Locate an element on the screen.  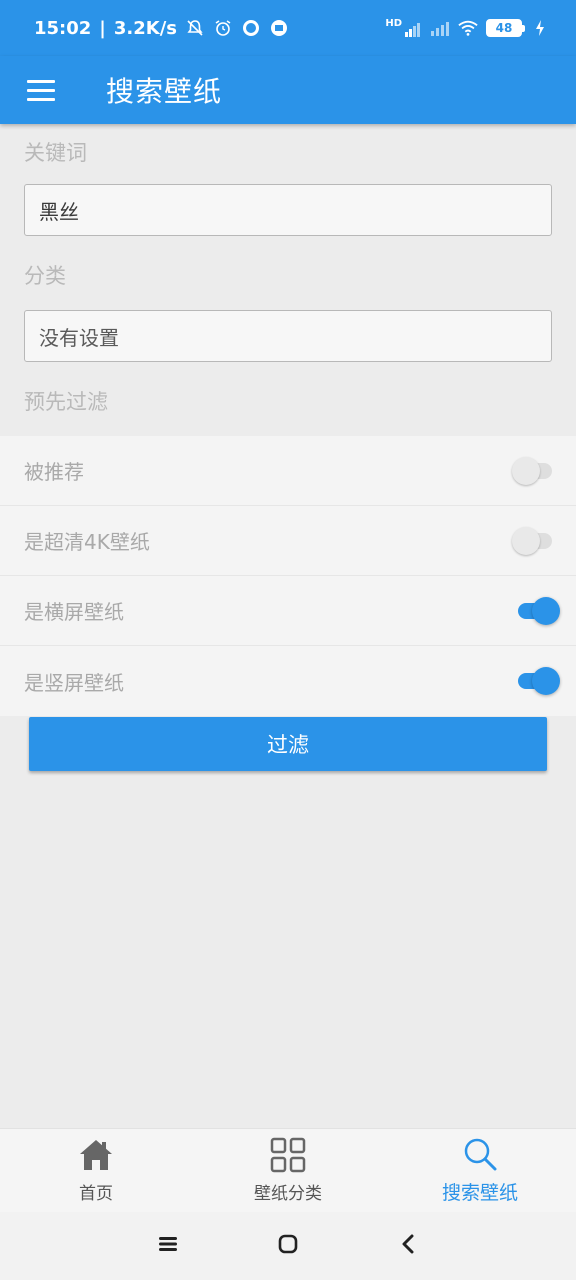
menu-button is located at coordinates (41, 90).